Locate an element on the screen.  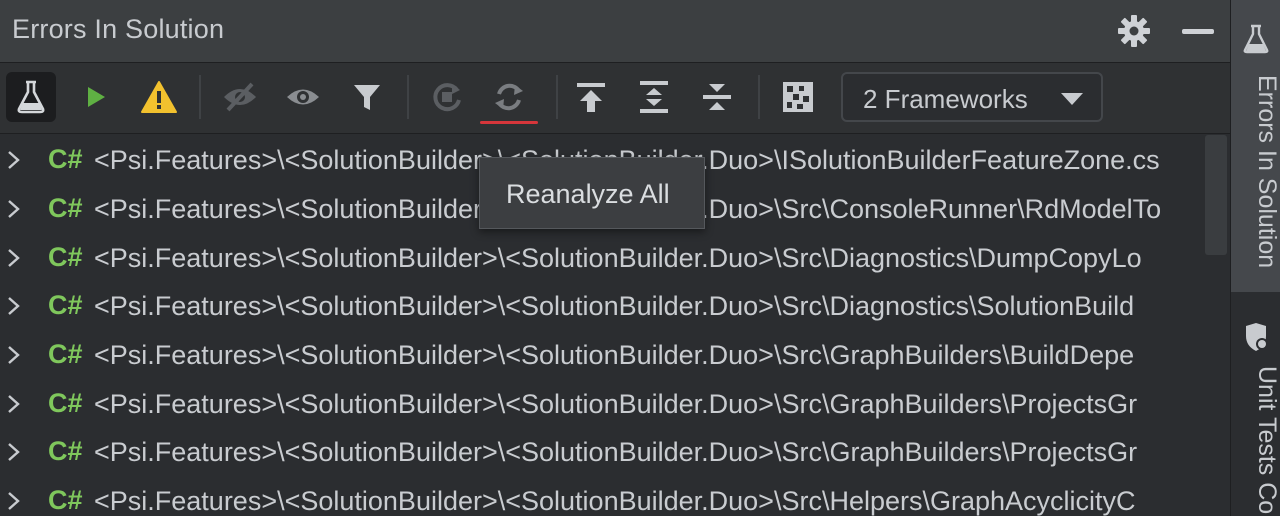
play-icon is located at coordinates (96, 97).